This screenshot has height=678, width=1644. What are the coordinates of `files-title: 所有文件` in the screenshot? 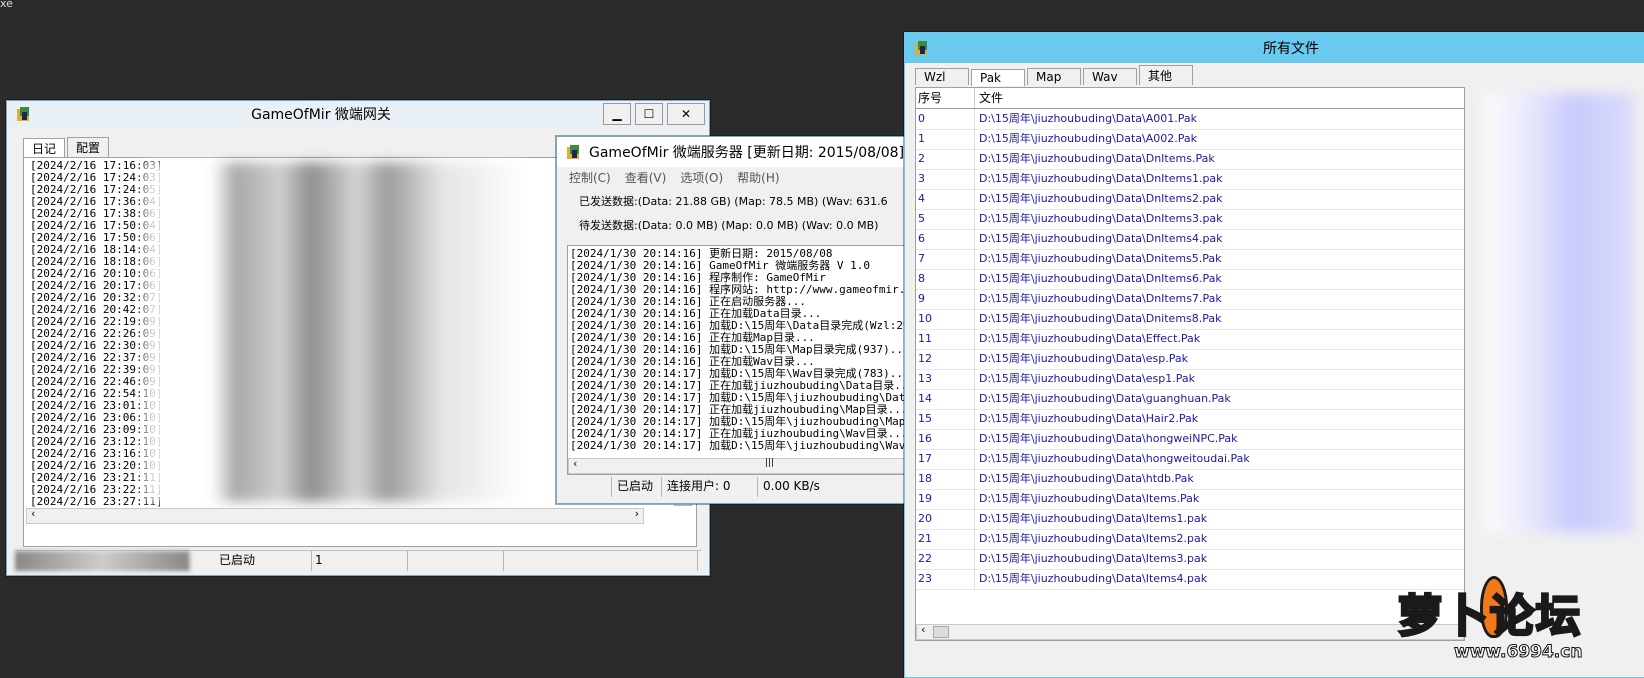 It's located at (1291, 49).